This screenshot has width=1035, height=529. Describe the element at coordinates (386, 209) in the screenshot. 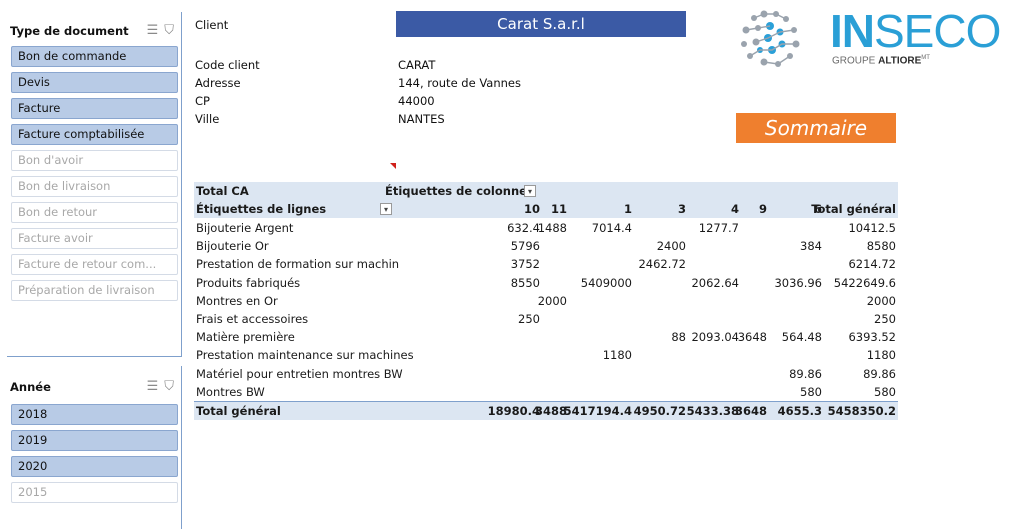

I see `row-filter-dropdown-icon: ▾` at that location.